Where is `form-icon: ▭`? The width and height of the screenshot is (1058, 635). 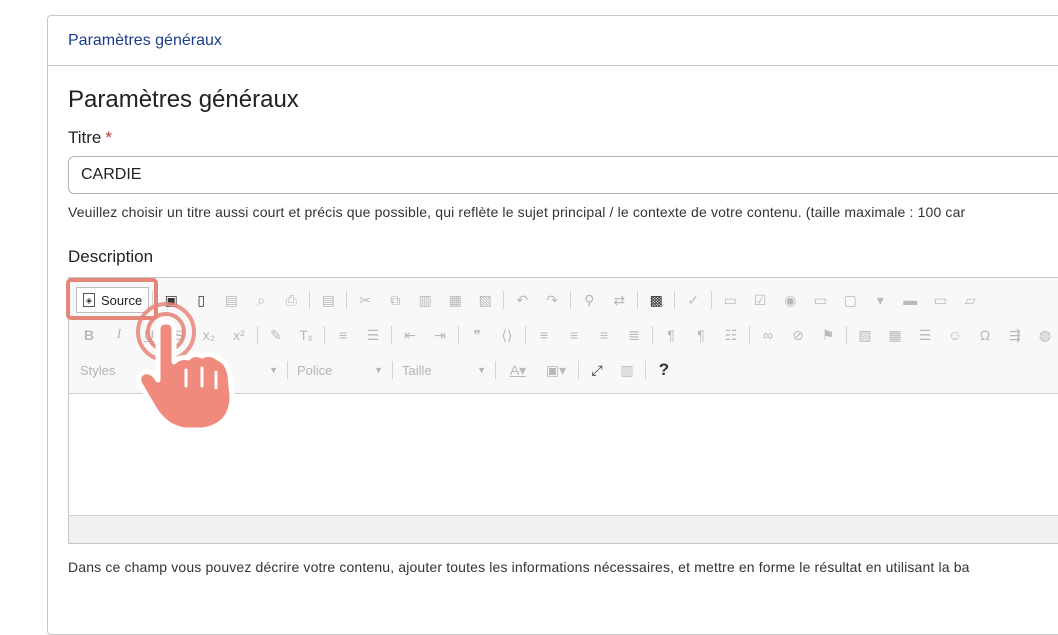 form-icon: ▭ is located at coordinates (730, 300).